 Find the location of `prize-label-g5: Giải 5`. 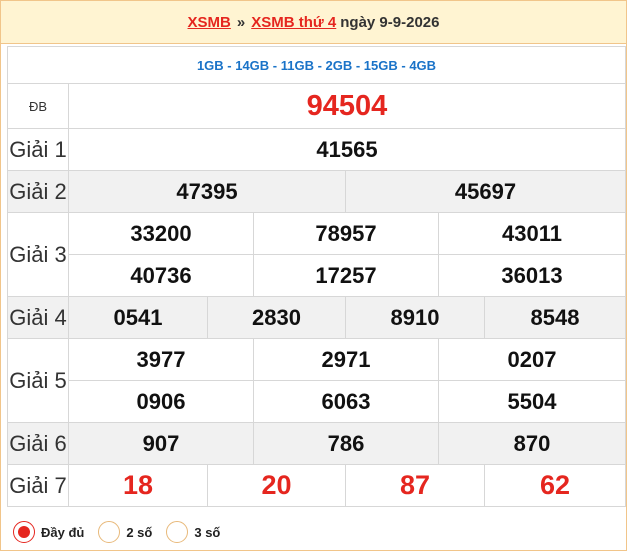

prize-label-g5: Giải 5 is located at coordinates (38, 380).